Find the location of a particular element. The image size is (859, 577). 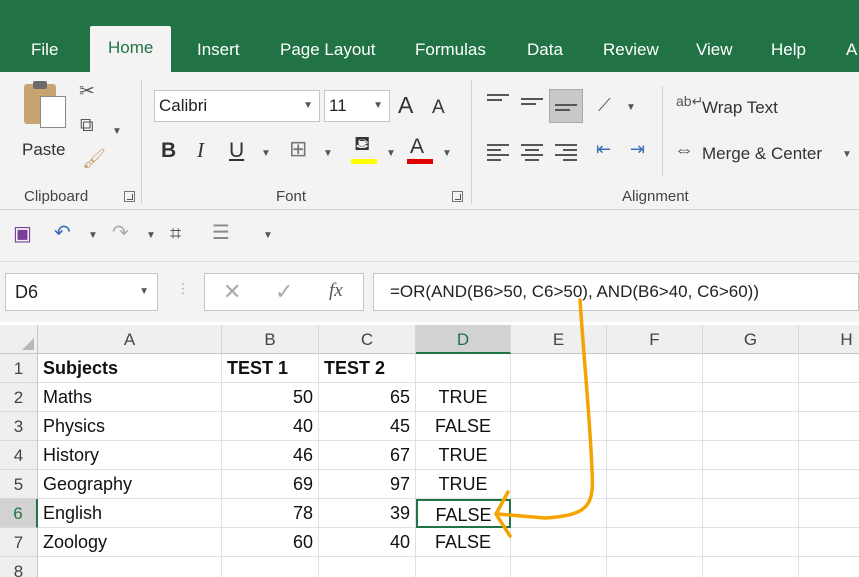

cell-h2 is located at coordinates (829, 397).